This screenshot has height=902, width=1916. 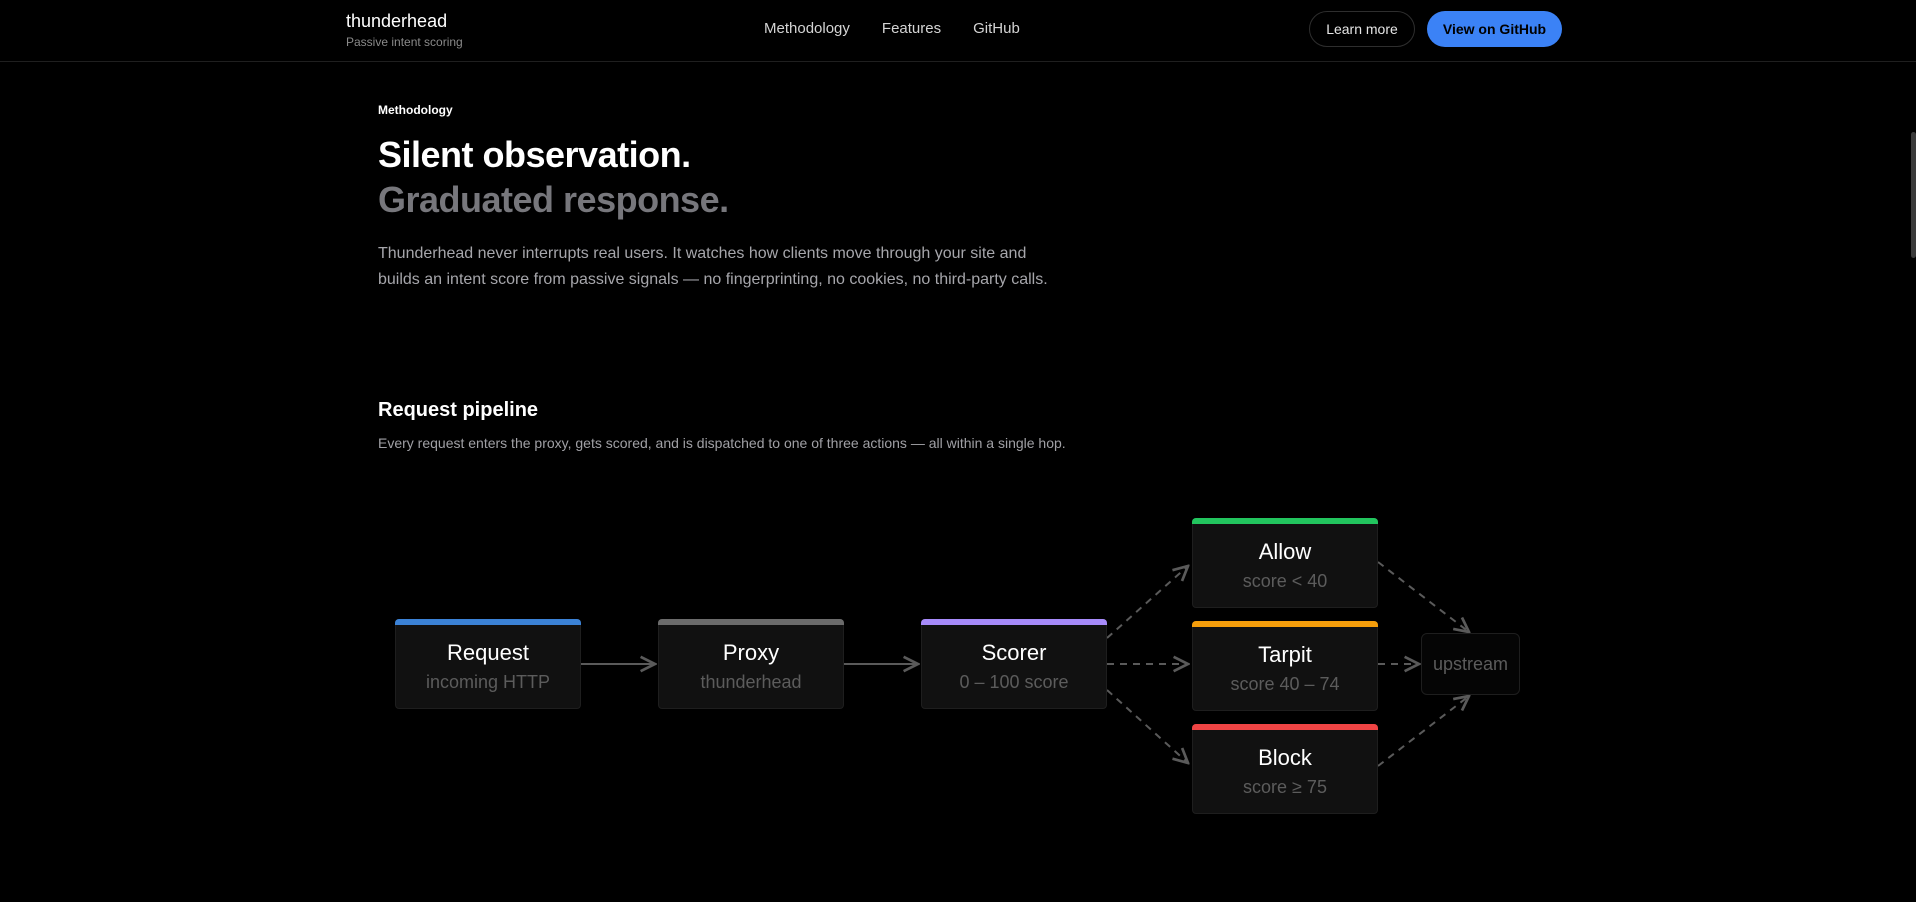 What do you see at coordinates (1285, 551) in the screenshot?
I see `node-allow-title: Allow` at bounding box center [1285, 551].